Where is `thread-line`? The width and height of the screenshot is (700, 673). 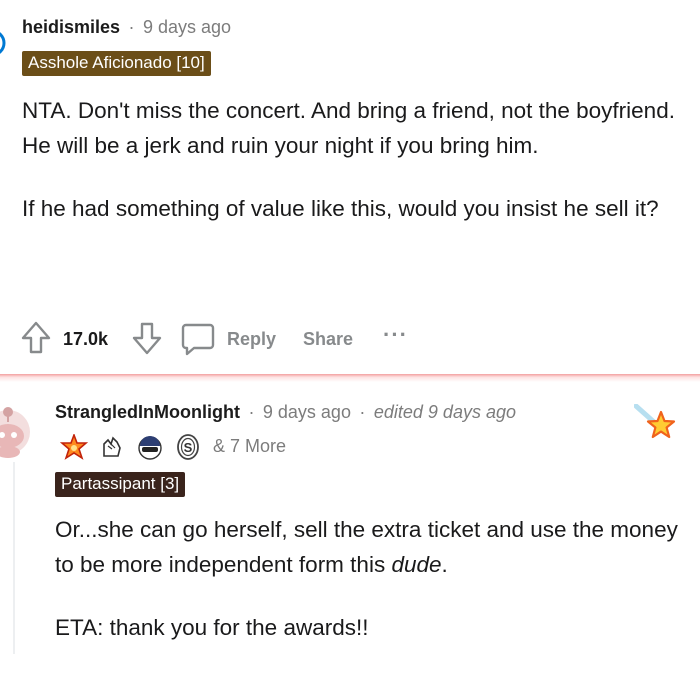 thread-line is located at coordinates (14, 558).